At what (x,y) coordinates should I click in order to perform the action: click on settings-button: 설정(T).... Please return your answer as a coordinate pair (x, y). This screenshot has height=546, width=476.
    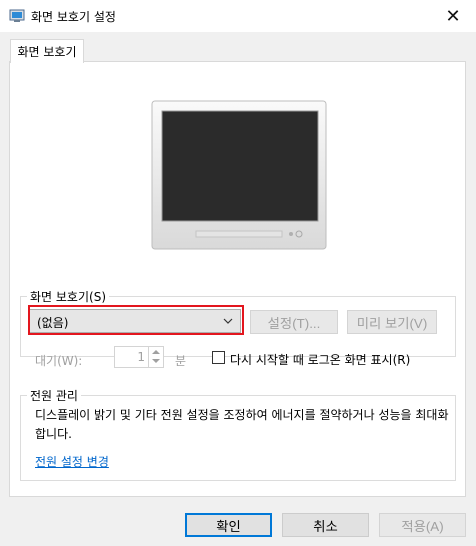
    Looking at the image, I should click on (294, 322).